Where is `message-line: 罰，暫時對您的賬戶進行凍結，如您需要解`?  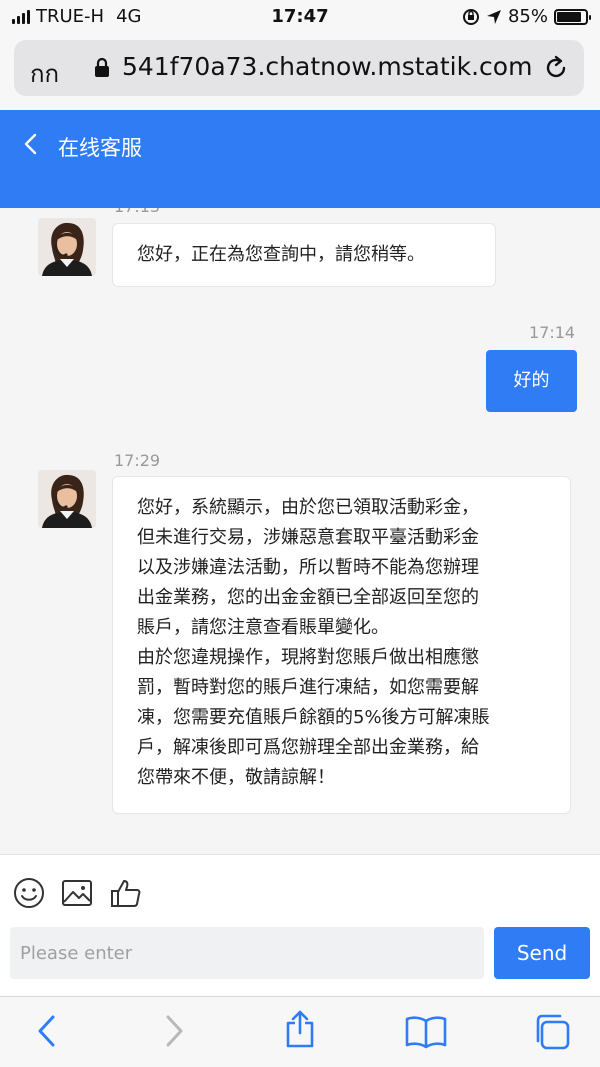 message-line: 罰，暫時對您的賬戶進行凍結，如您需要解 is located at coordinates (308, 687).